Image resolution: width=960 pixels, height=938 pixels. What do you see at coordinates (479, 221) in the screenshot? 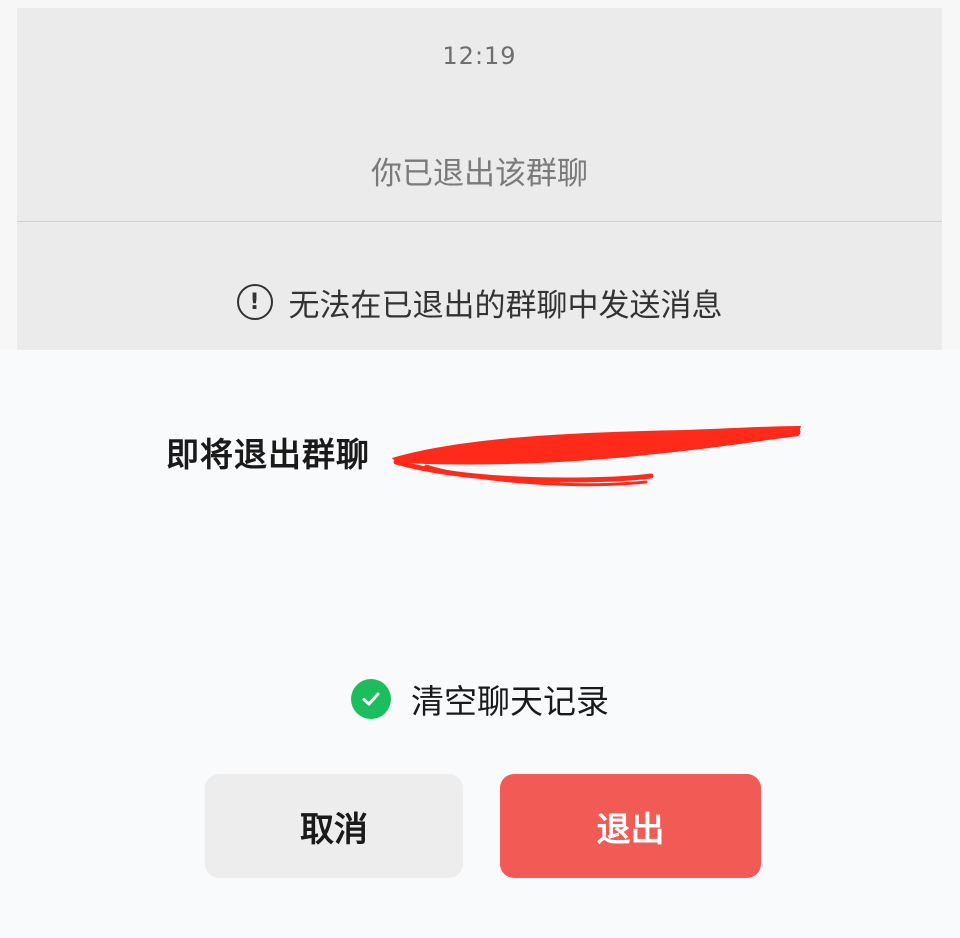
I see `divider` at bounding box center [479, 221].